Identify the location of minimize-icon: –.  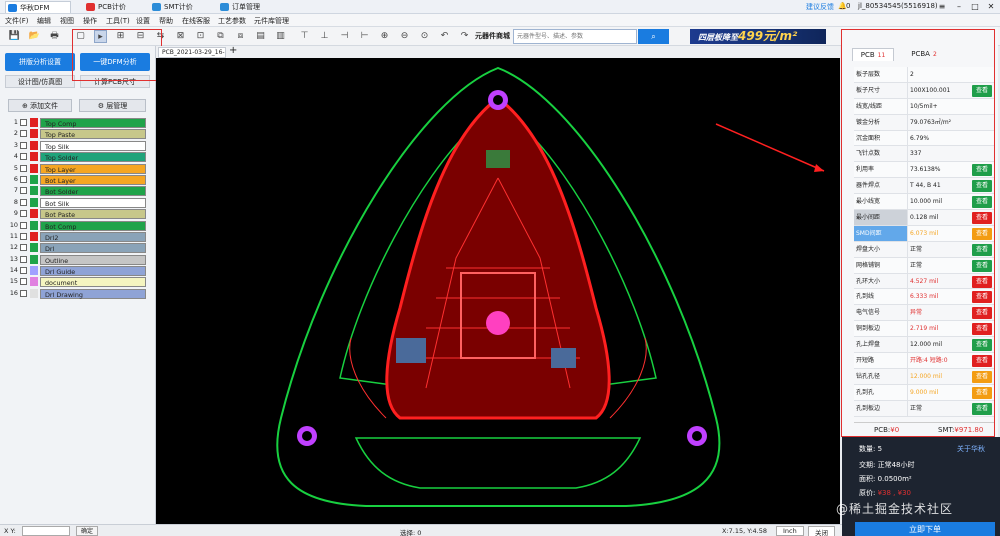
(959, 6).